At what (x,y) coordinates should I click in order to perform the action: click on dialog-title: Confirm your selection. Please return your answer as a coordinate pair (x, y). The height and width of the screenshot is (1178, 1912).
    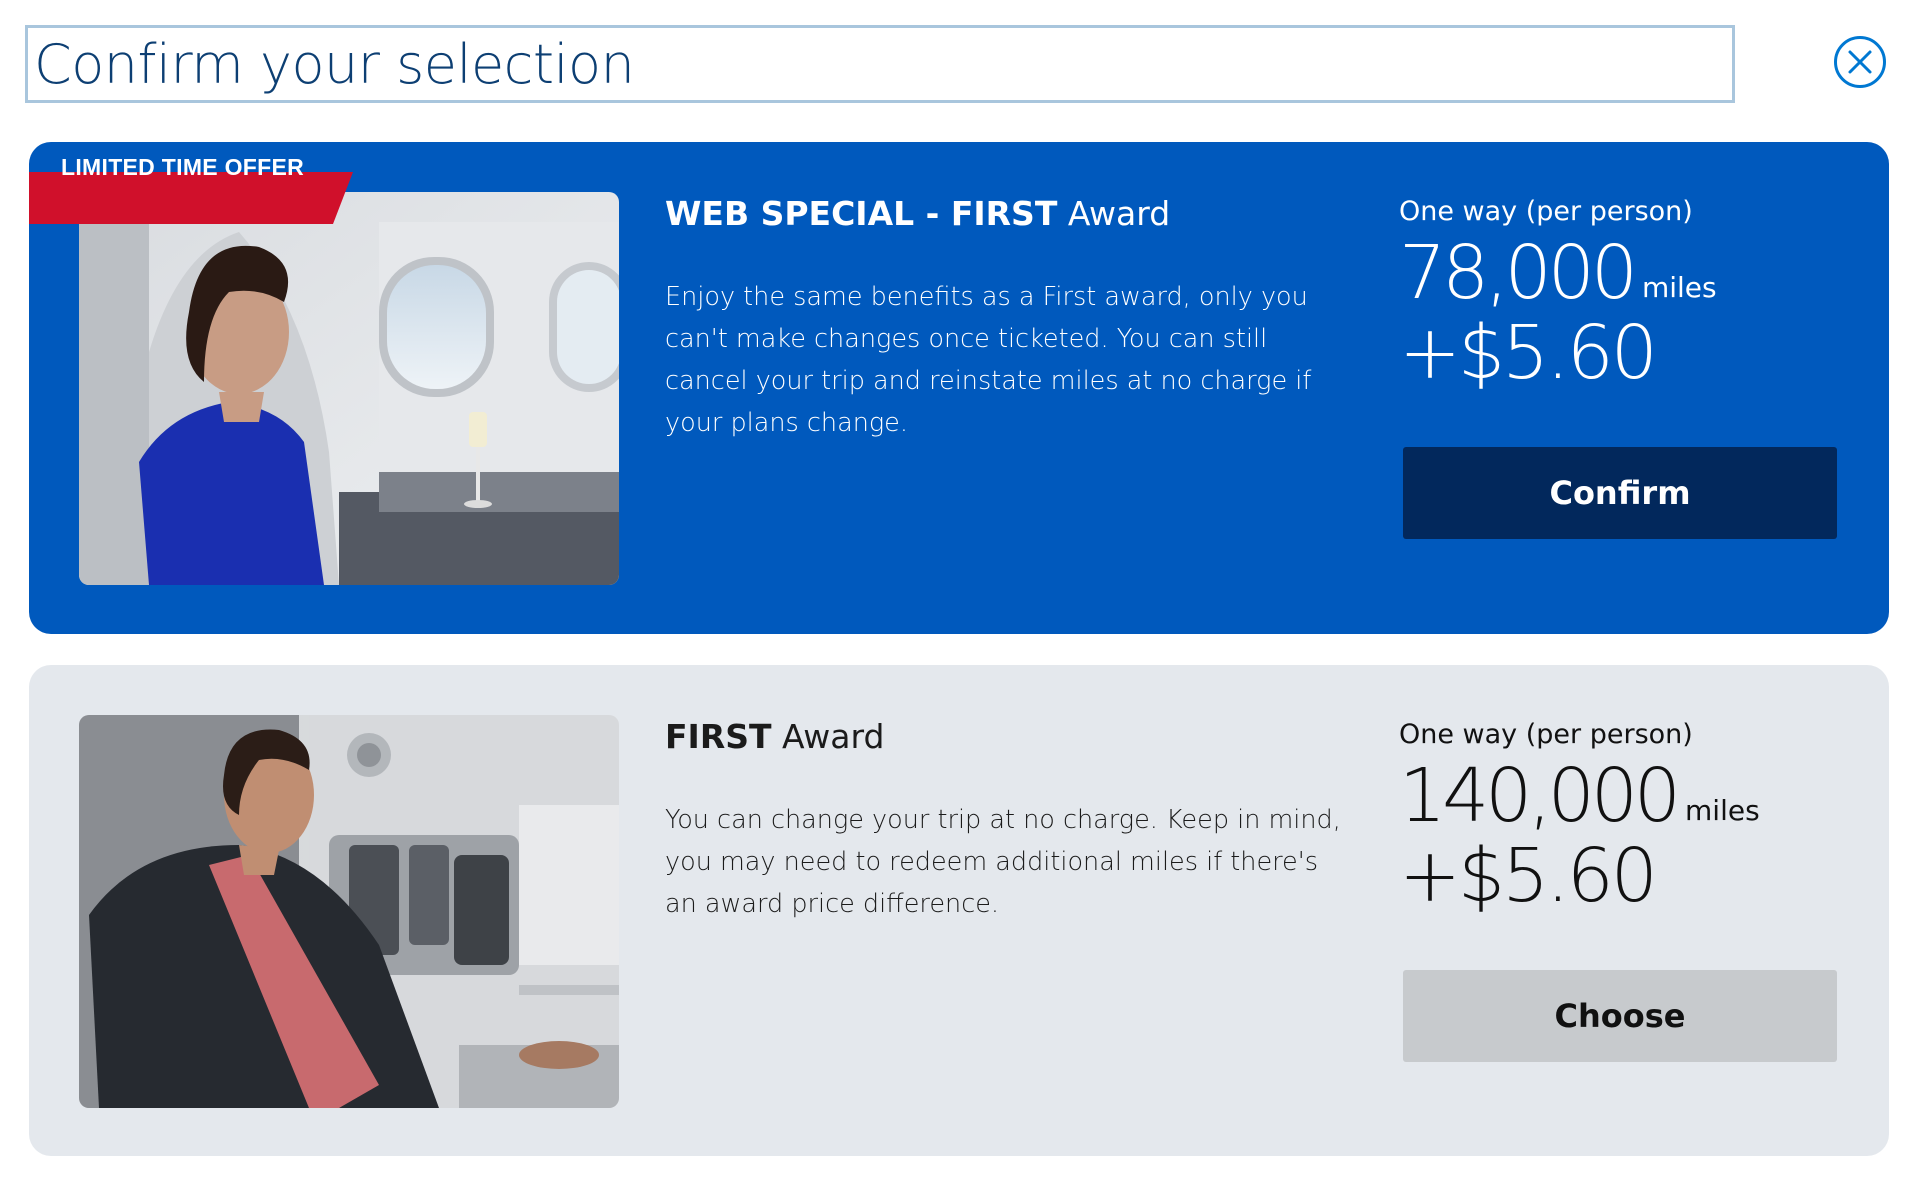
    Looking at the image, I should click on (334, 64).